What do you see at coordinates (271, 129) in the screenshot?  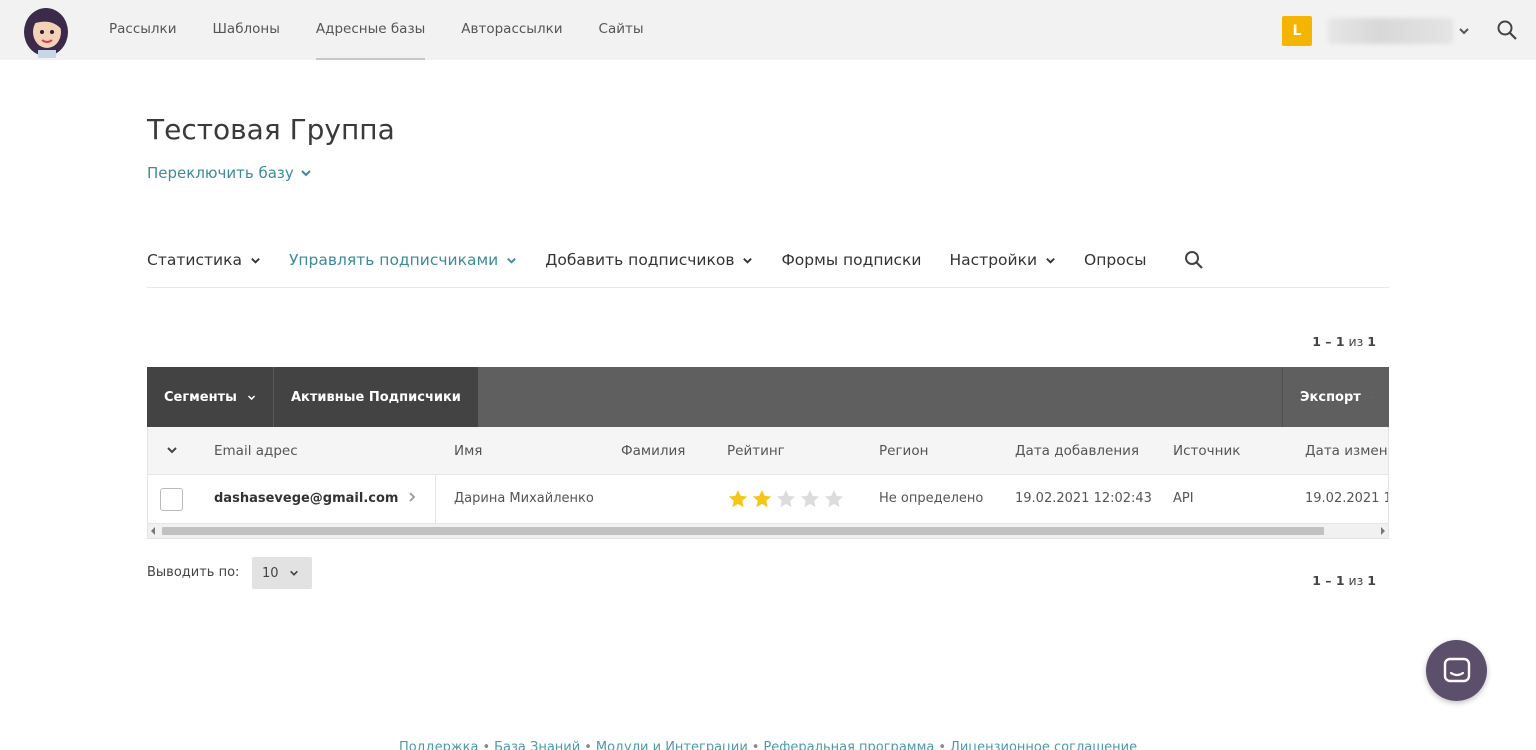 I see `page-title: Тестовая Группа` at bounding box center [271, 129].